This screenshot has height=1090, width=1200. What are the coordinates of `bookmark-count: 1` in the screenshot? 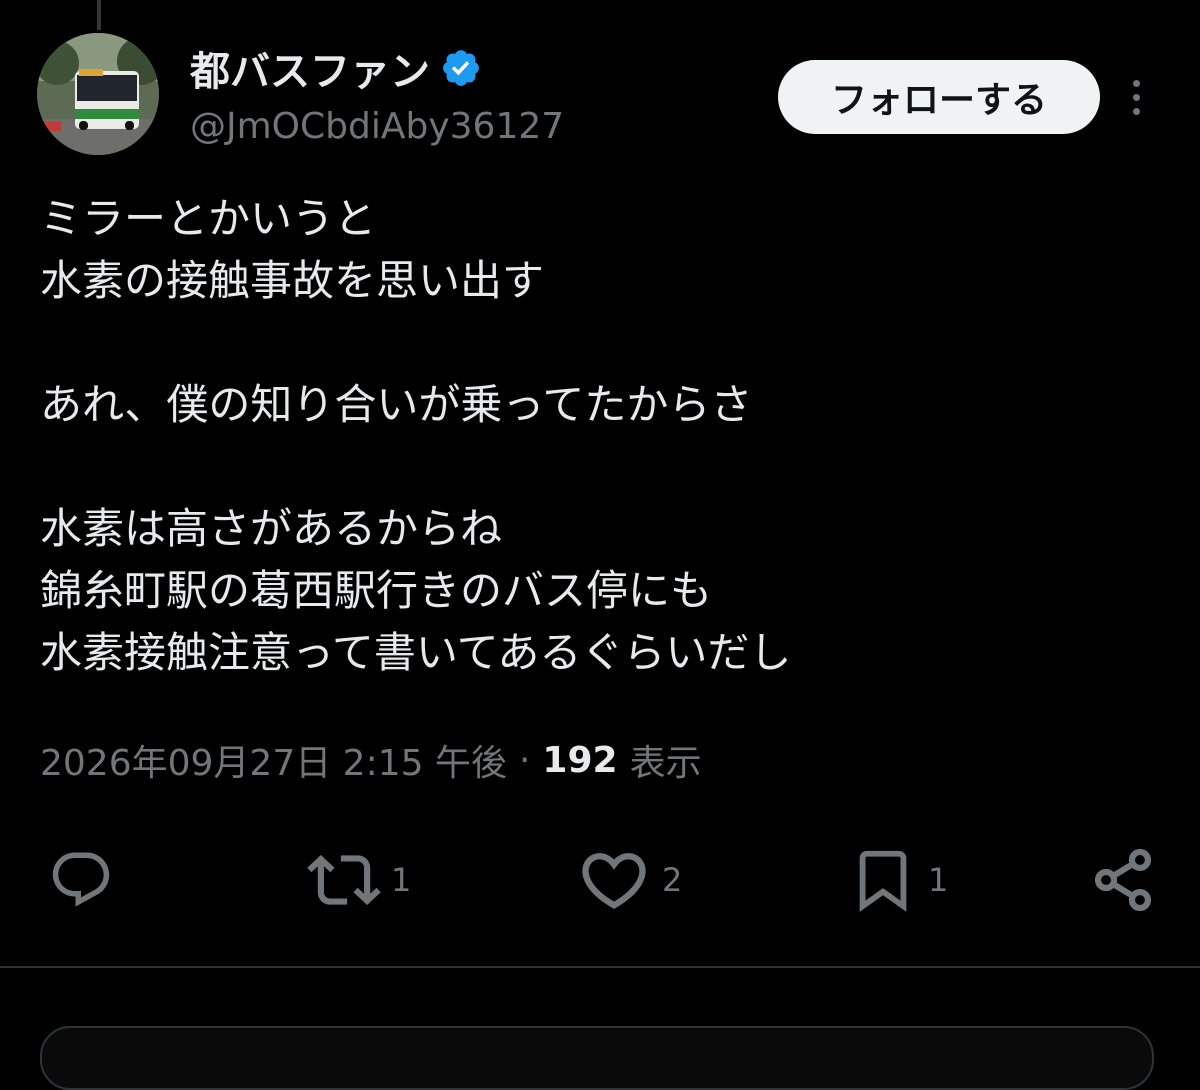 It's located at (938, 880).